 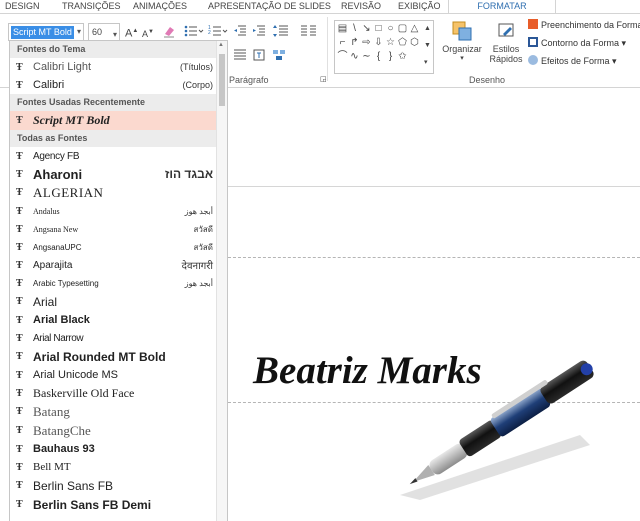 What do you see at coordinates (52, 467) in the screenshot?
I see `font-item-name: Bell MT` at bounding box center [52, 467].